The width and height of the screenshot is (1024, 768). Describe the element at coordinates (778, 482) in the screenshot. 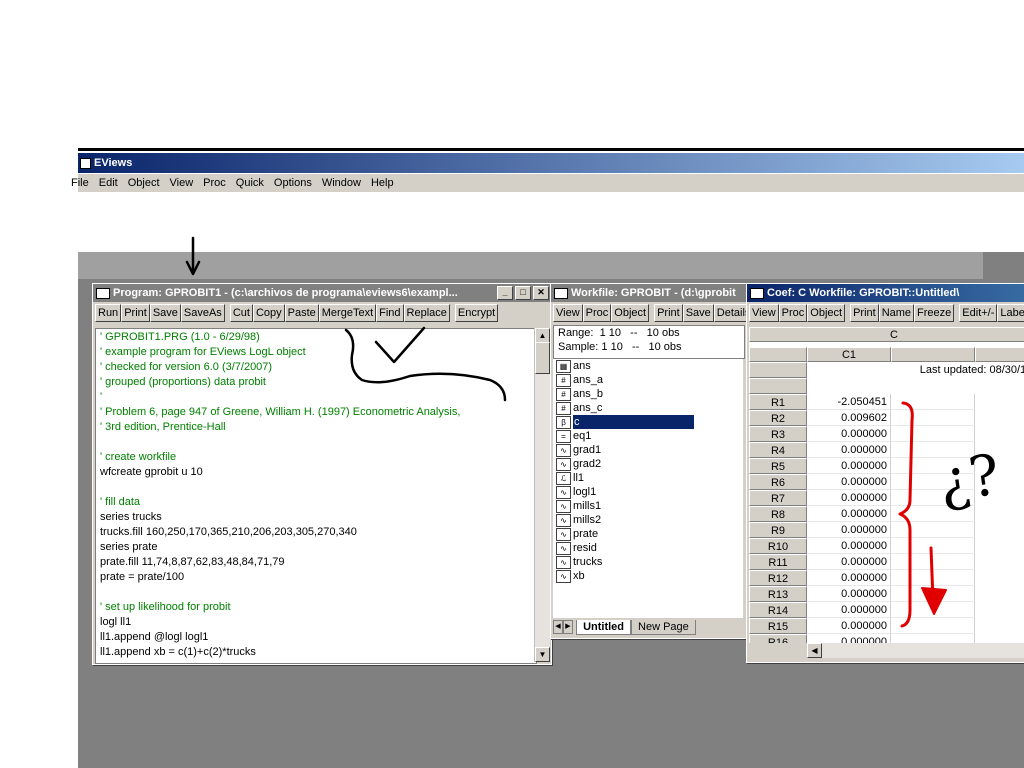

I see `row-label: R6` at that location.